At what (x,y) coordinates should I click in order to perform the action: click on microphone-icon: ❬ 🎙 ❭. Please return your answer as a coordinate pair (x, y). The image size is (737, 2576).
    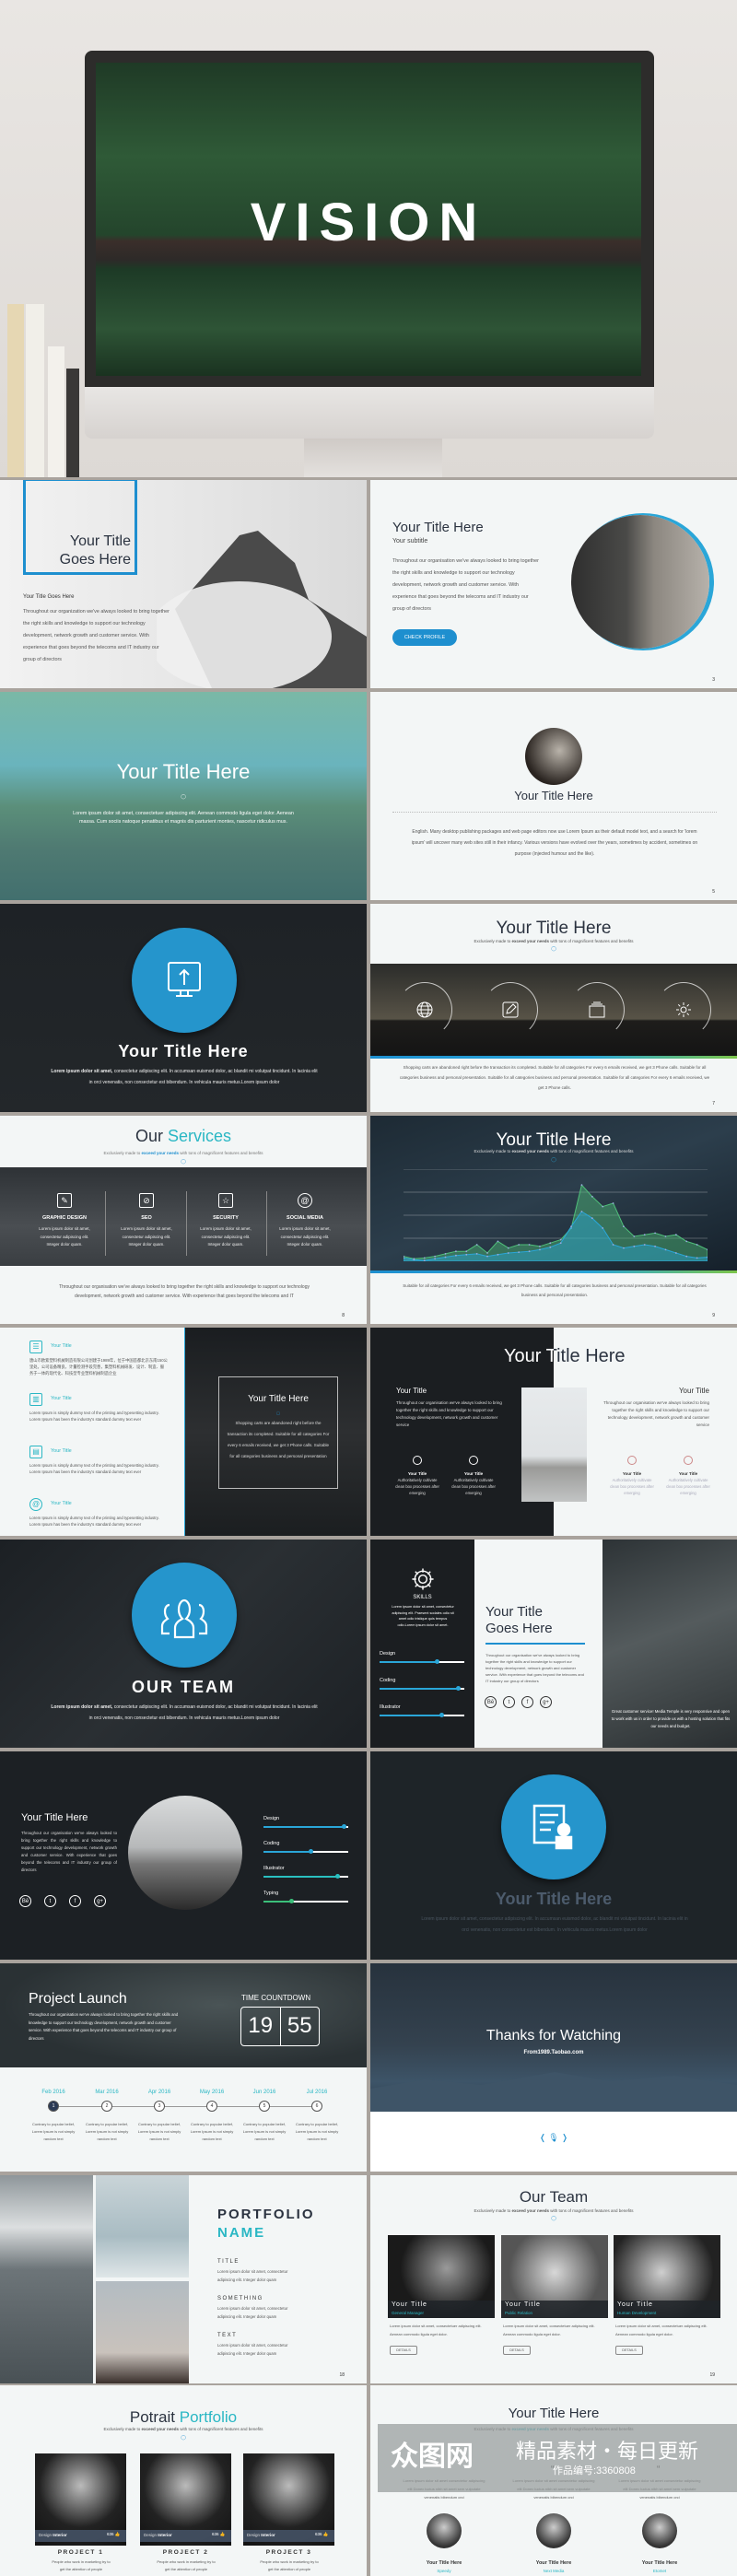
    Looking at the image, I should click on (553, 2138).